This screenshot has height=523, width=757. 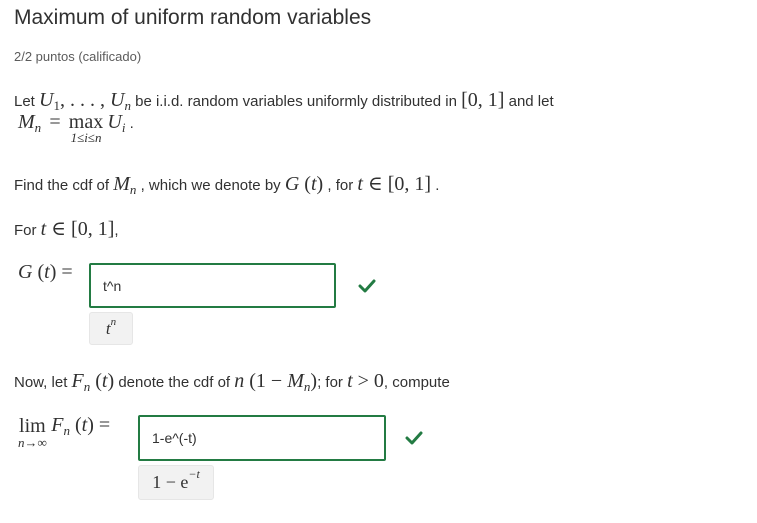 I want to click on max-def-rhs: Ui, so click(x=116, y=123).